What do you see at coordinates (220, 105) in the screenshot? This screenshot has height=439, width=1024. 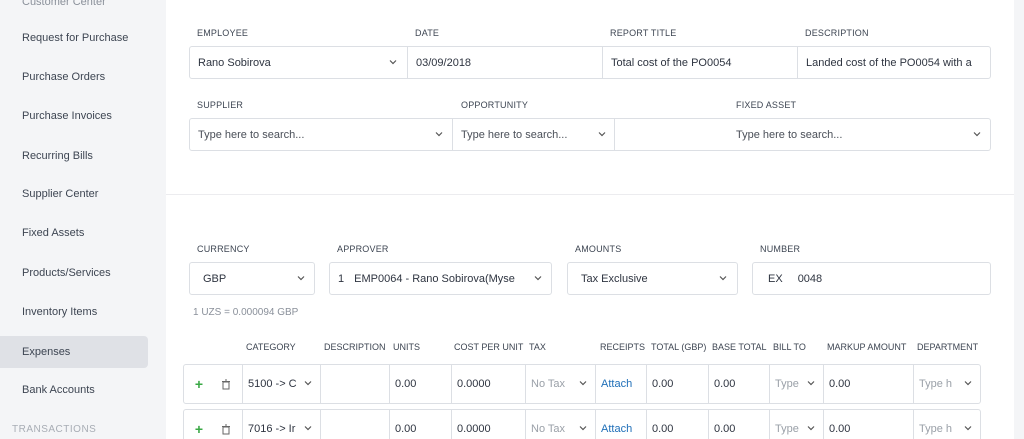 I see `supplier-label: SUPPLIER` at bounding box center [220, 105].